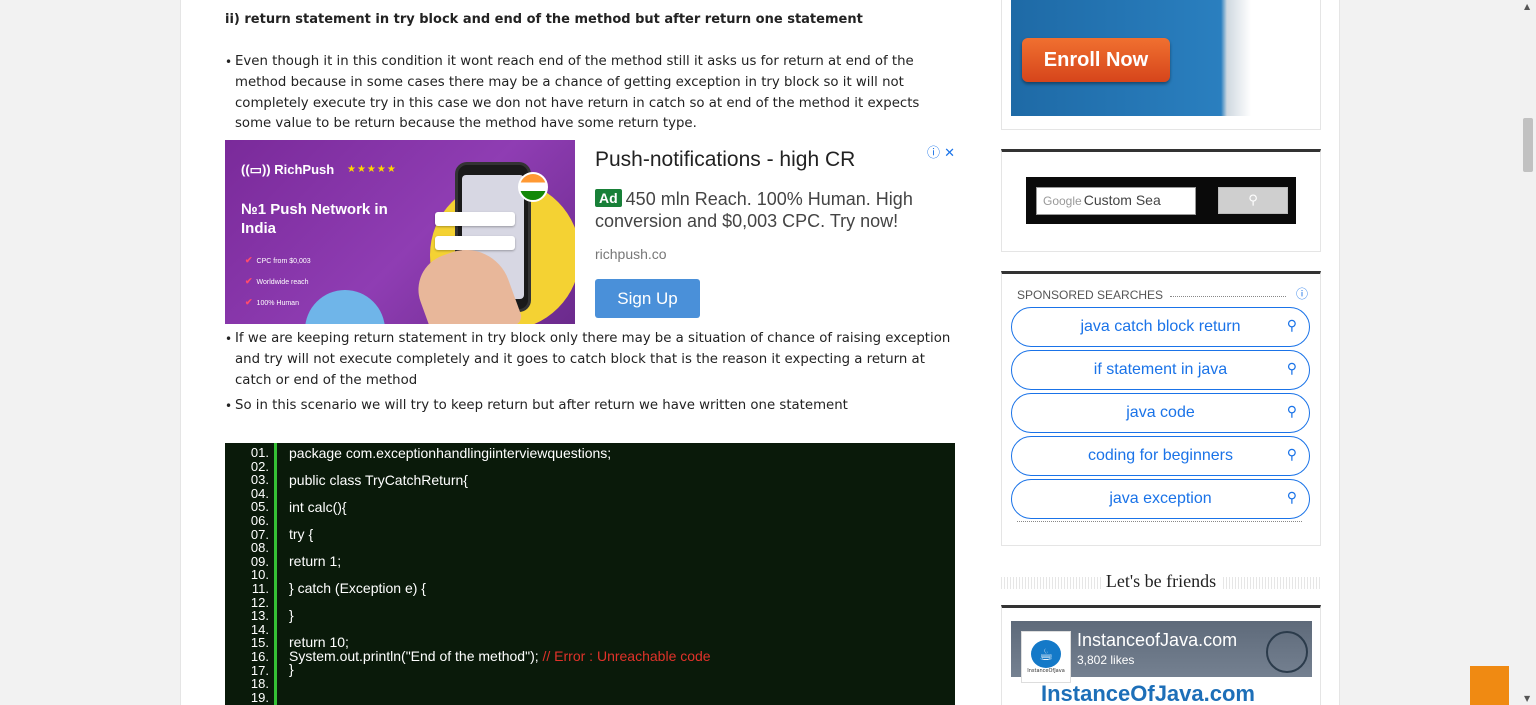 The height and width of the screenshot is (705, 1536). Describe the element at coordinates (357, 588) in the screenshot. I see `code-line: } catch (Exception e) {` at that location.